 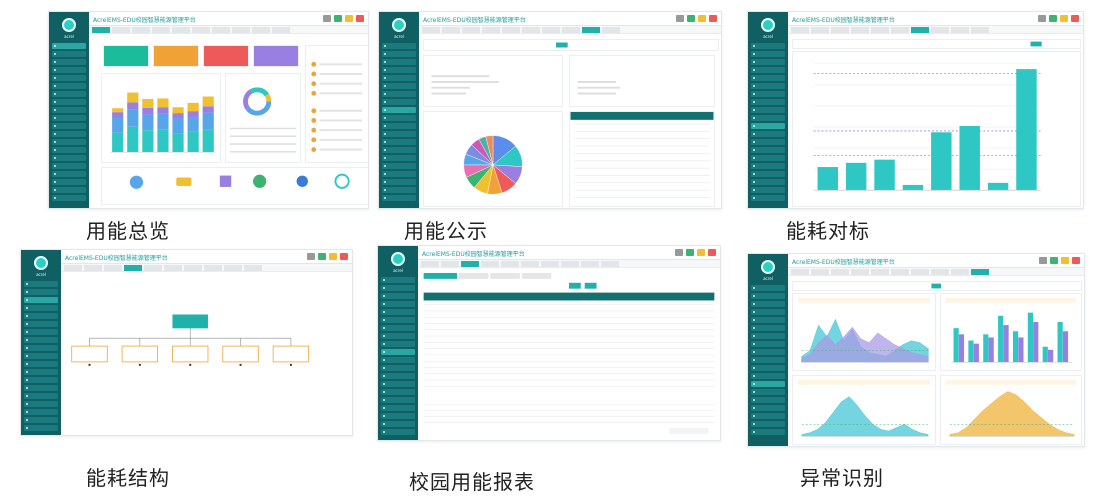 I want to click on tree-root-node, so click(x=190, y=321).